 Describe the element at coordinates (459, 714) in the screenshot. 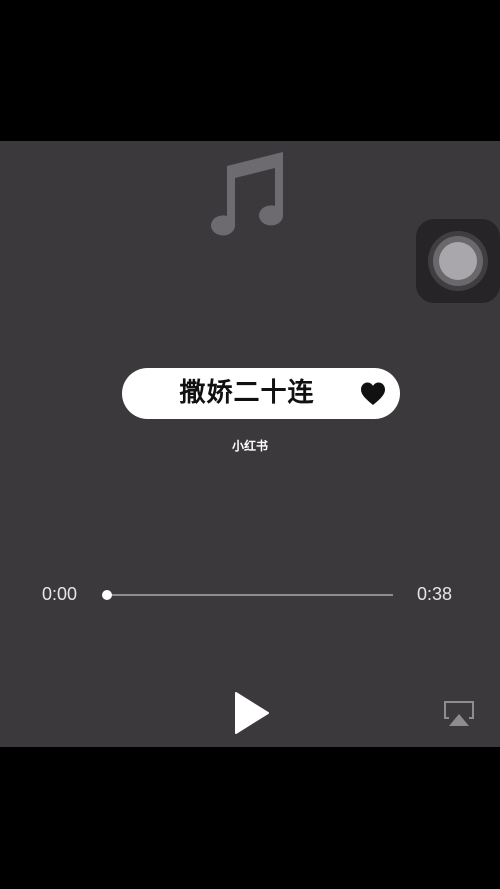

I see `airplay-button` at that location.